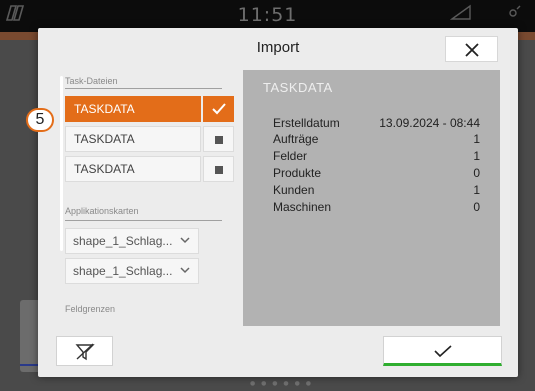  I want to click on confirm-button, so click(442, 351).